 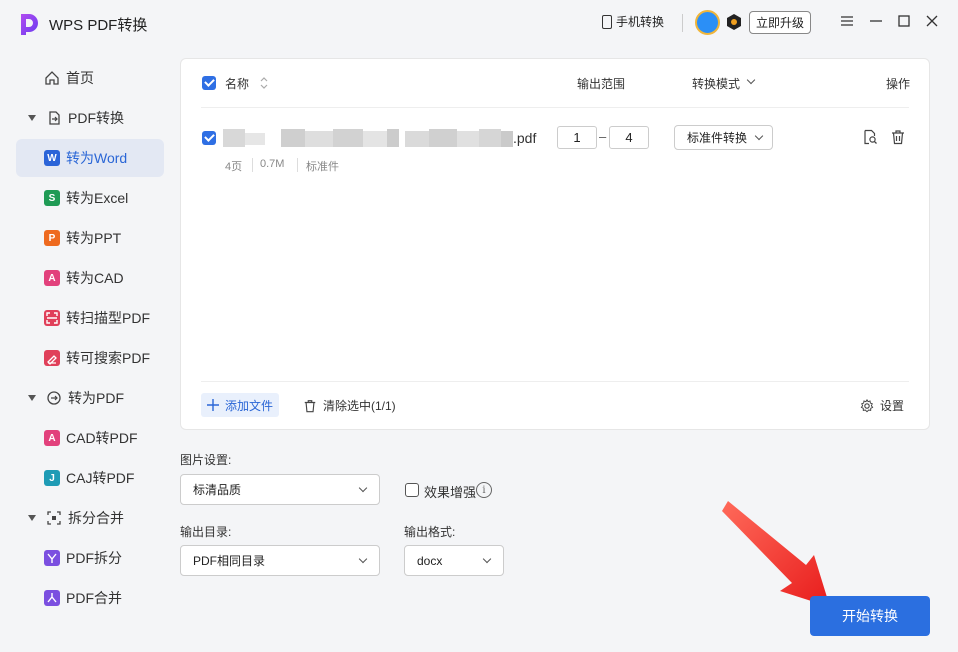 I want to click on enhance-label: 效果增强, so click(x=450, y=492).